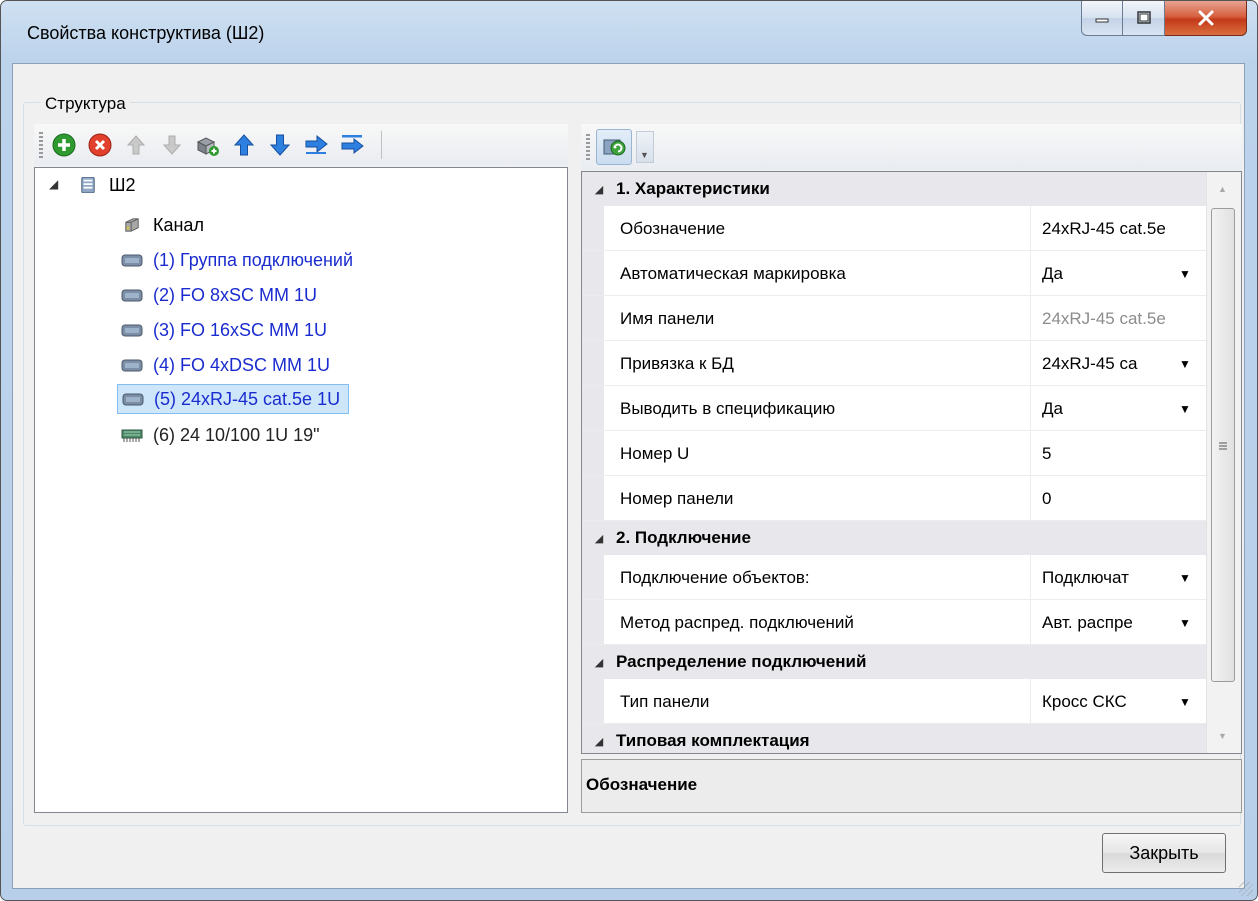 The height and width of the screenshot is (901, 1258). I want to click on tree-item-panel: (2) FO 8xSC MM 1U, so click(219, 295).